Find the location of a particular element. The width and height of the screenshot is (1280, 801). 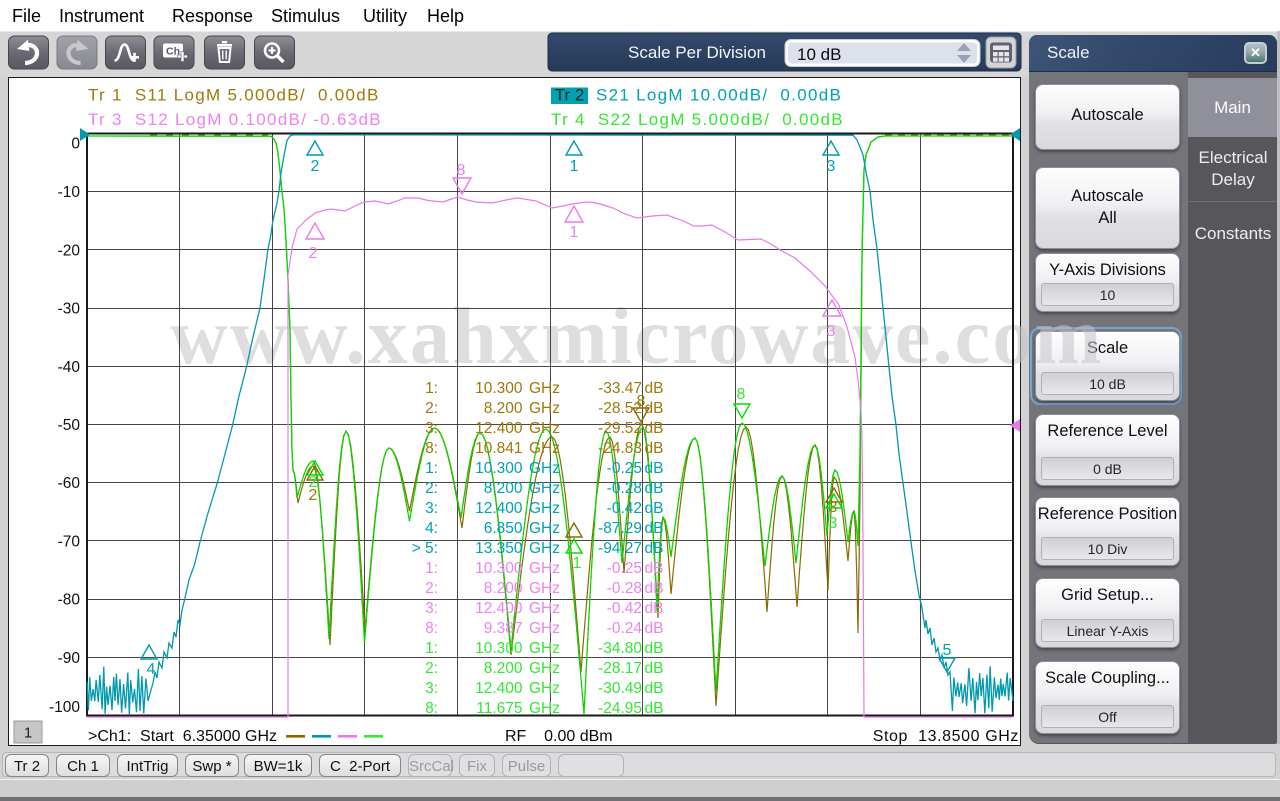

svg-text: -90 is located at coordinates (69, 658).